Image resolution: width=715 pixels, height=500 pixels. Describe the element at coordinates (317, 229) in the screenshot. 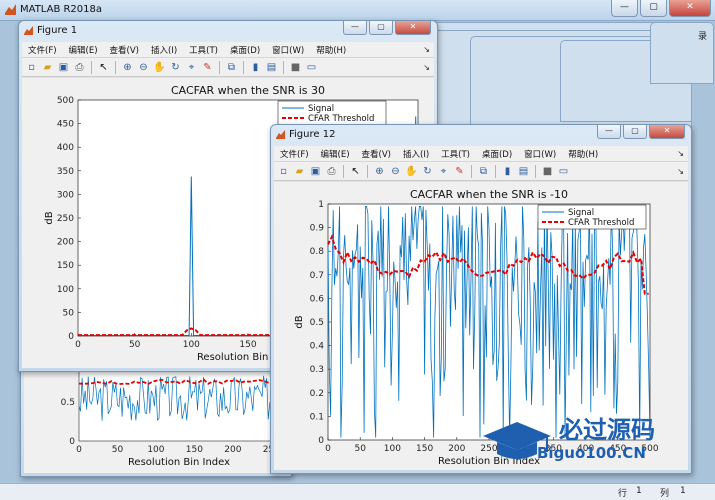

I see `y-tick-label: 0.9` at that location.